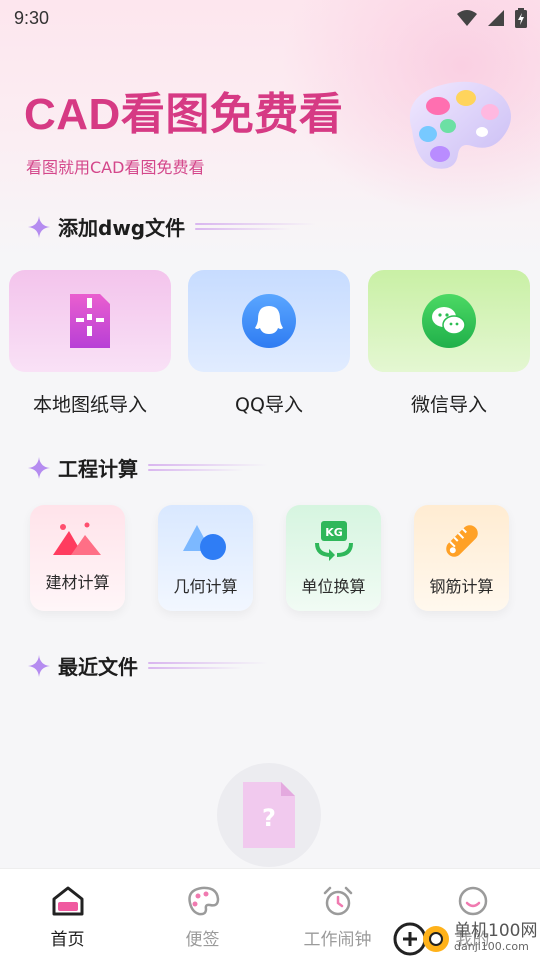 This screenshot has height=960, width=540. I want to click on status-icons, so click(492, 18).